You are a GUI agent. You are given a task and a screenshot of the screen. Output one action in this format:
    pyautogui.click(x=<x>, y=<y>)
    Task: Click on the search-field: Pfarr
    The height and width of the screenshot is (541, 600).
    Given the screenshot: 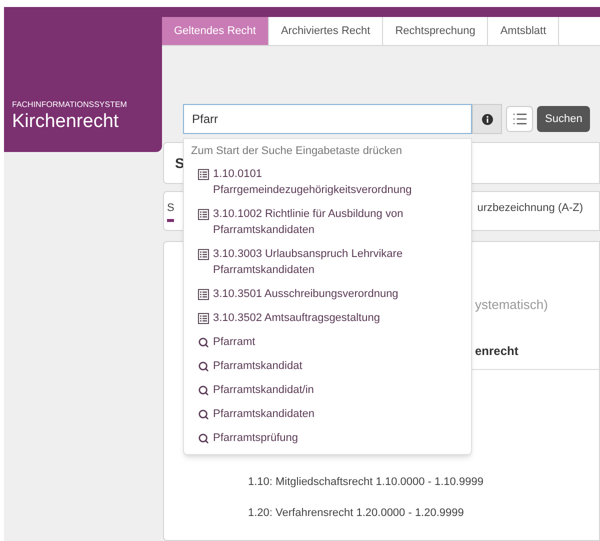 What is the action you would take?
    pyautogui.click(x=327, y=119)
    